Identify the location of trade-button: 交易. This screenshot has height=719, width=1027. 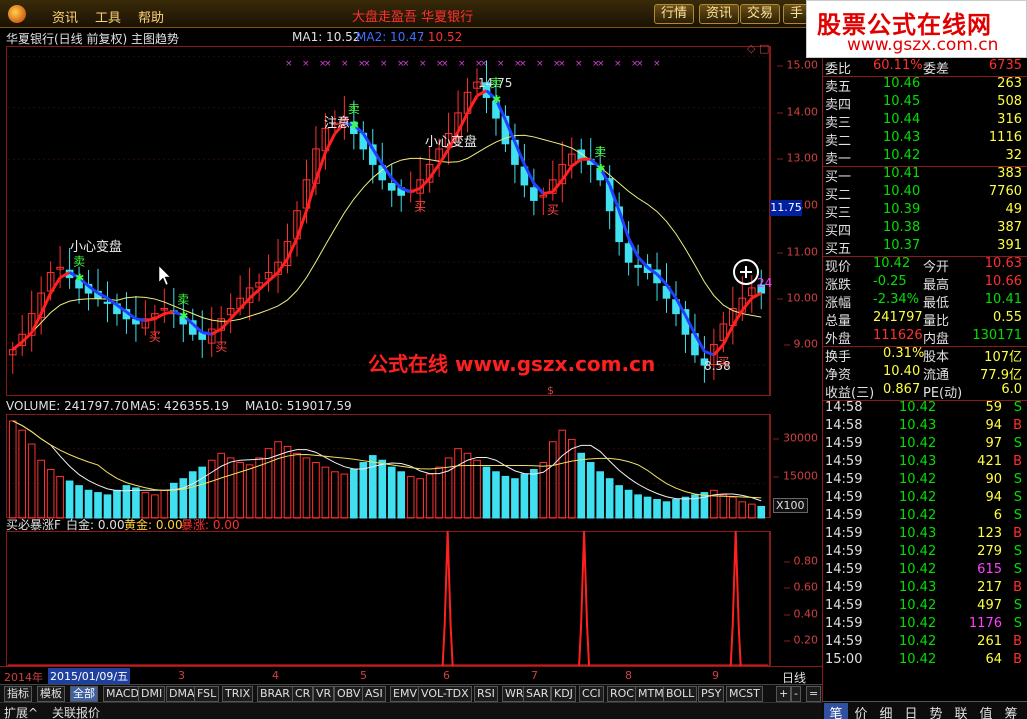
(760, 14).